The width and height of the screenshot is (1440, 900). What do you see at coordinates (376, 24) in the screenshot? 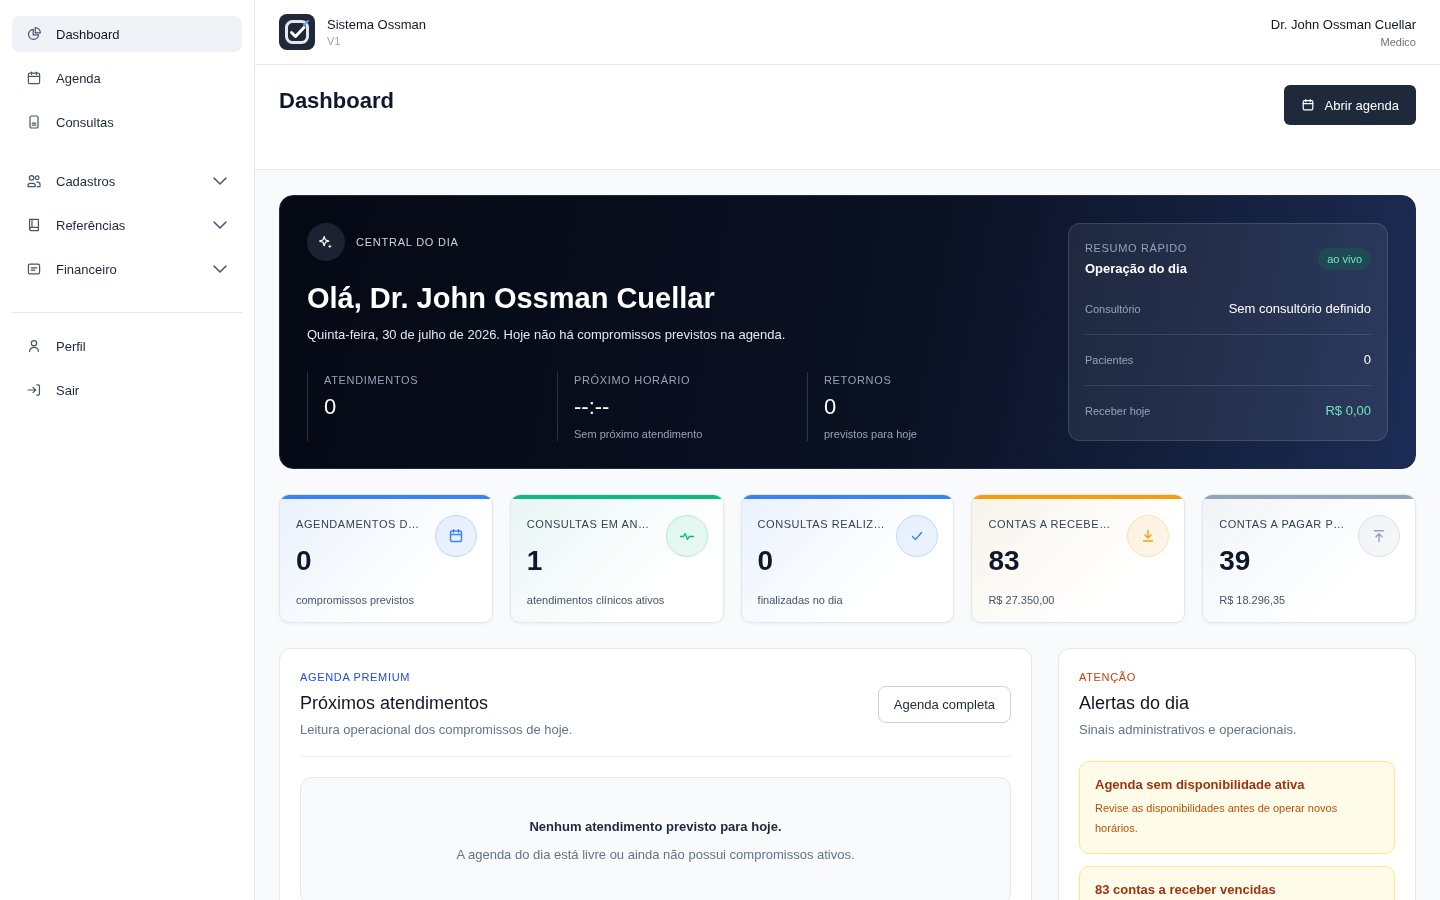
I see `app-name: Sistema Ossman` at bounding box center [376, 24].